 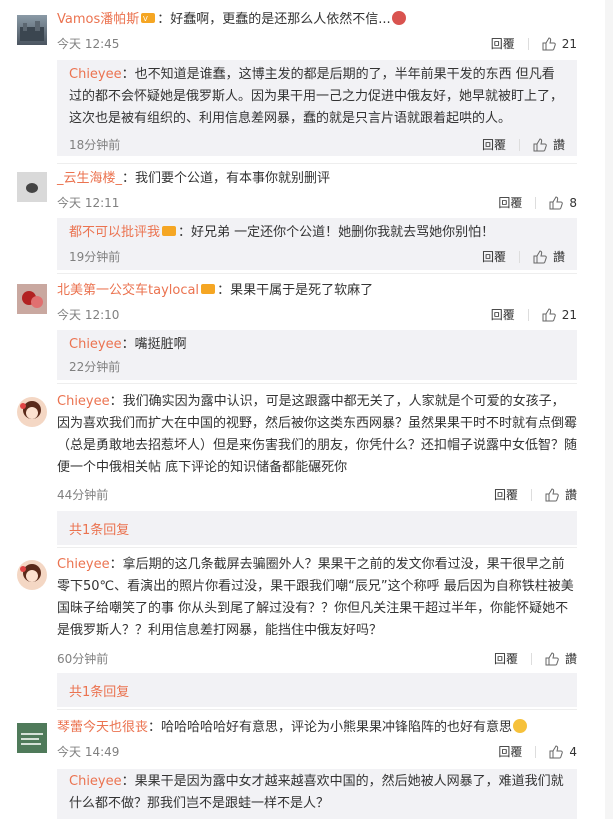 I want to click on comment-time: 今天 12:10, so click(x=88, y=315).